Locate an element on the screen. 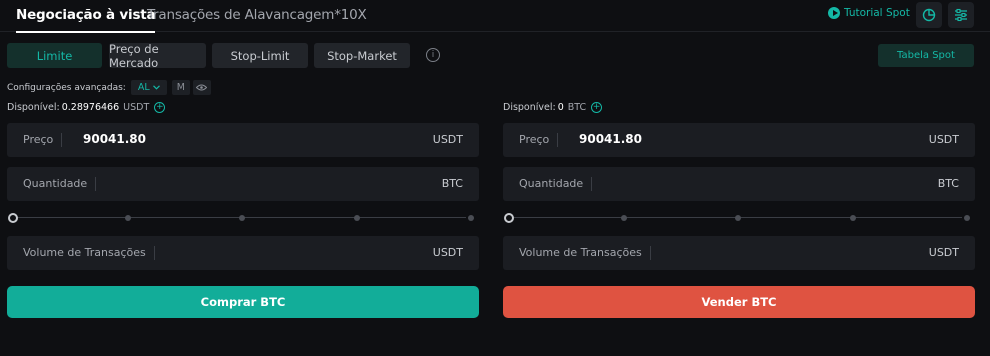  play-circle-icon is located at coordinates (834, 13).